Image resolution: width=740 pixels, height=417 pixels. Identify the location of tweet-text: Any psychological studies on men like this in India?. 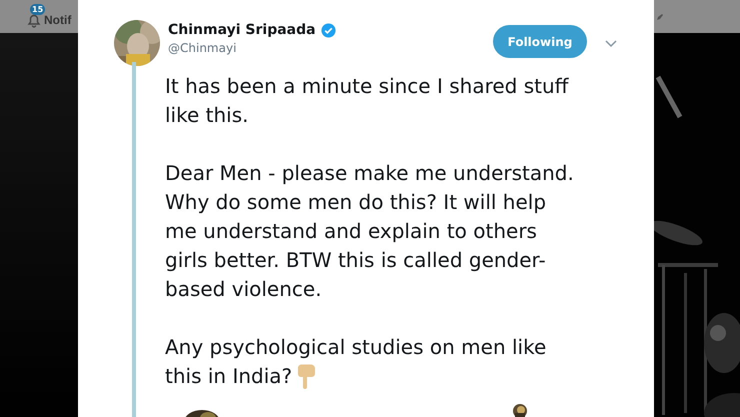
(356, 362).